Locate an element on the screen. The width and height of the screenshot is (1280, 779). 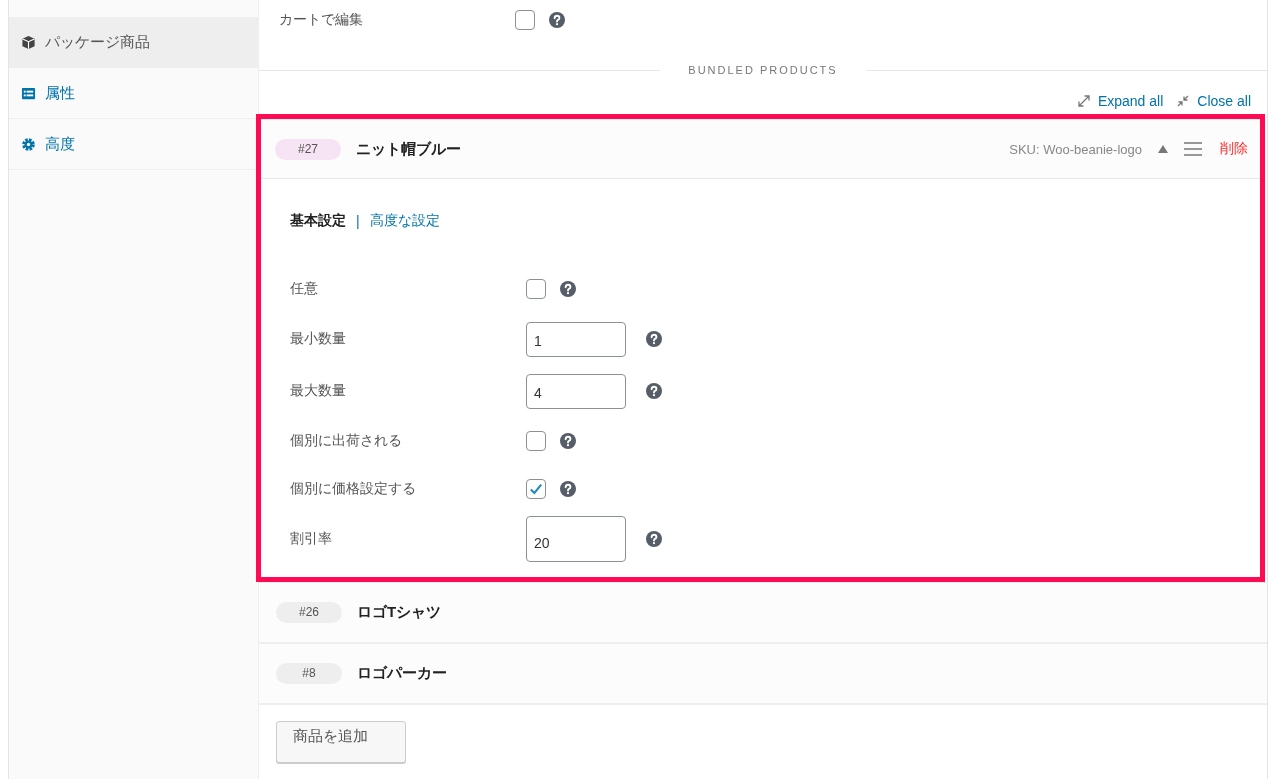
field-label: 最大数量 is located at coordinates (318, 391).